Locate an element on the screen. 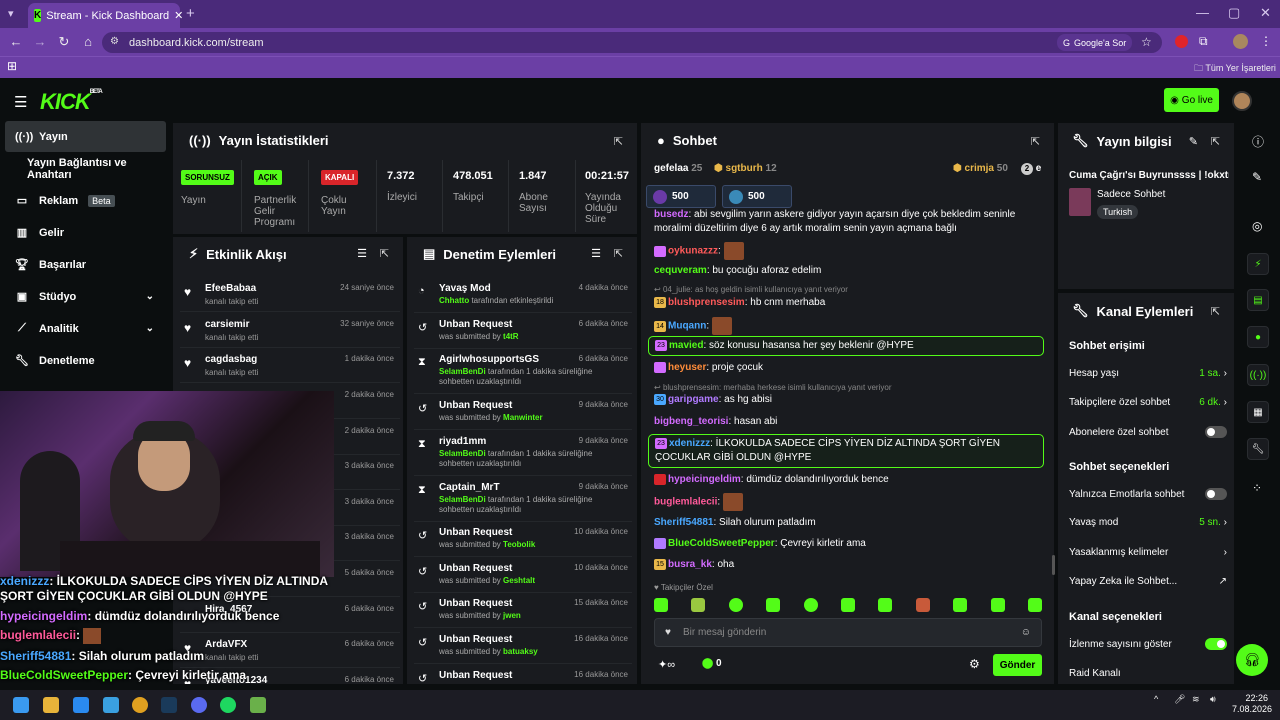 This screenshot has height=720, width=1280. volume-icon: 🔊︎ is located at coordinates (1213, 699).